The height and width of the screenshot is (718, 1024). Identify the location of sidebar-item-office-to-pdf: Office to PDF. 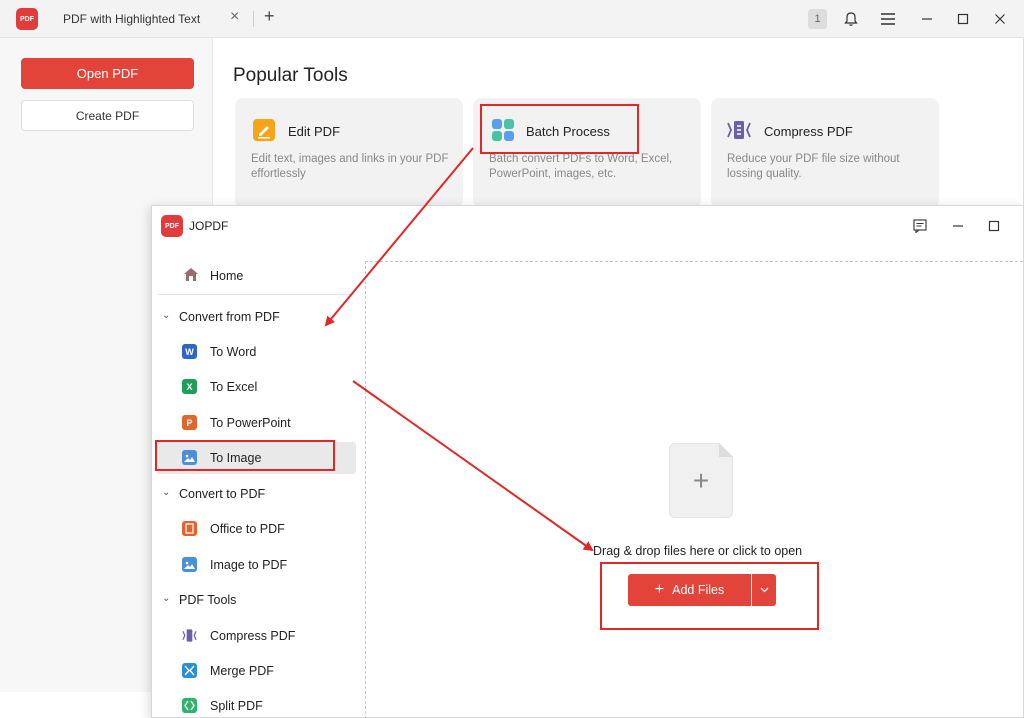
(256, 529).